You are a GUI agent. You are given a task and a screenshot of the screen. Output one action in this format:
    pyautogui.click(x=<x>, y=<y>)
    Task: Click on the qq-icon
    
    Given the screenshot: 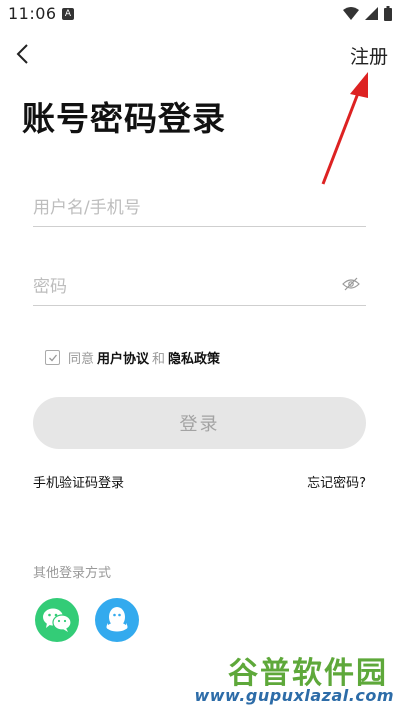 What is the action you would take?
    pyautogui.click(x=117, y=619)
    